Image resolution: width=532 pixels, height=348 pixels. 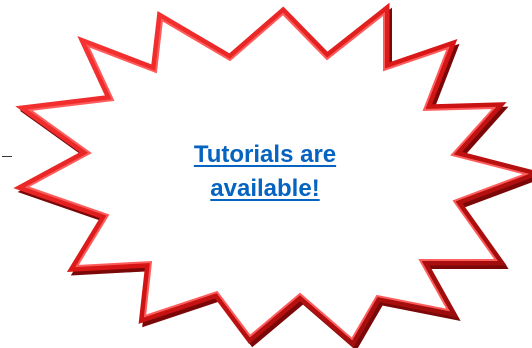 I want to click on tutorials-link-line1: Tutorials are, so click(x=265, y=154).